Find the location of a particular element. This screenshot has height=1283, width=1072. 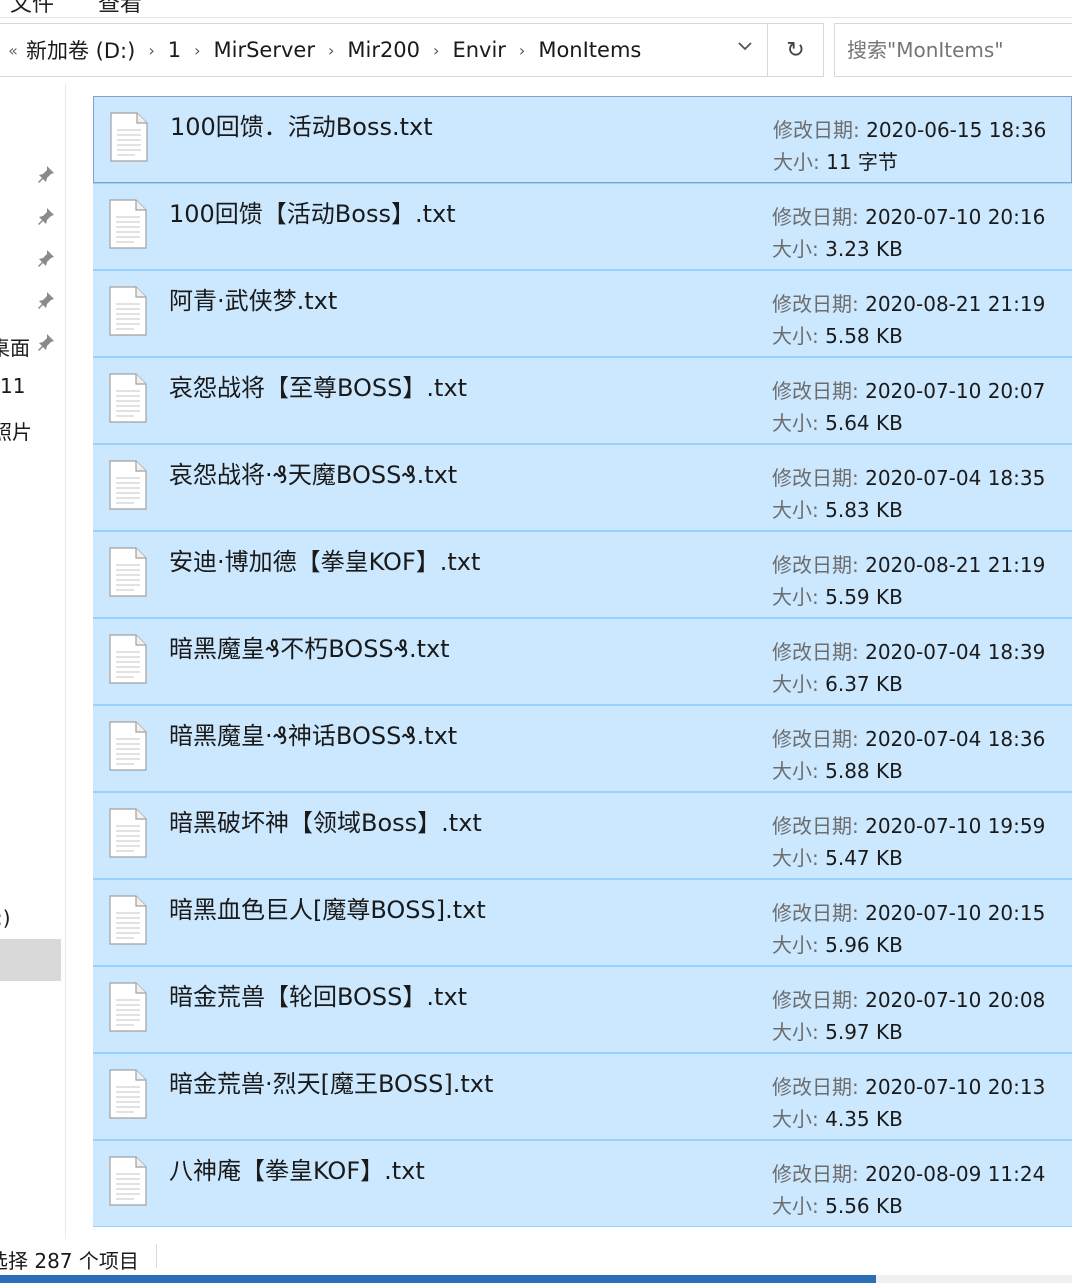

file-size: 大小: 11 字节 is located at coordinates (835, 160).